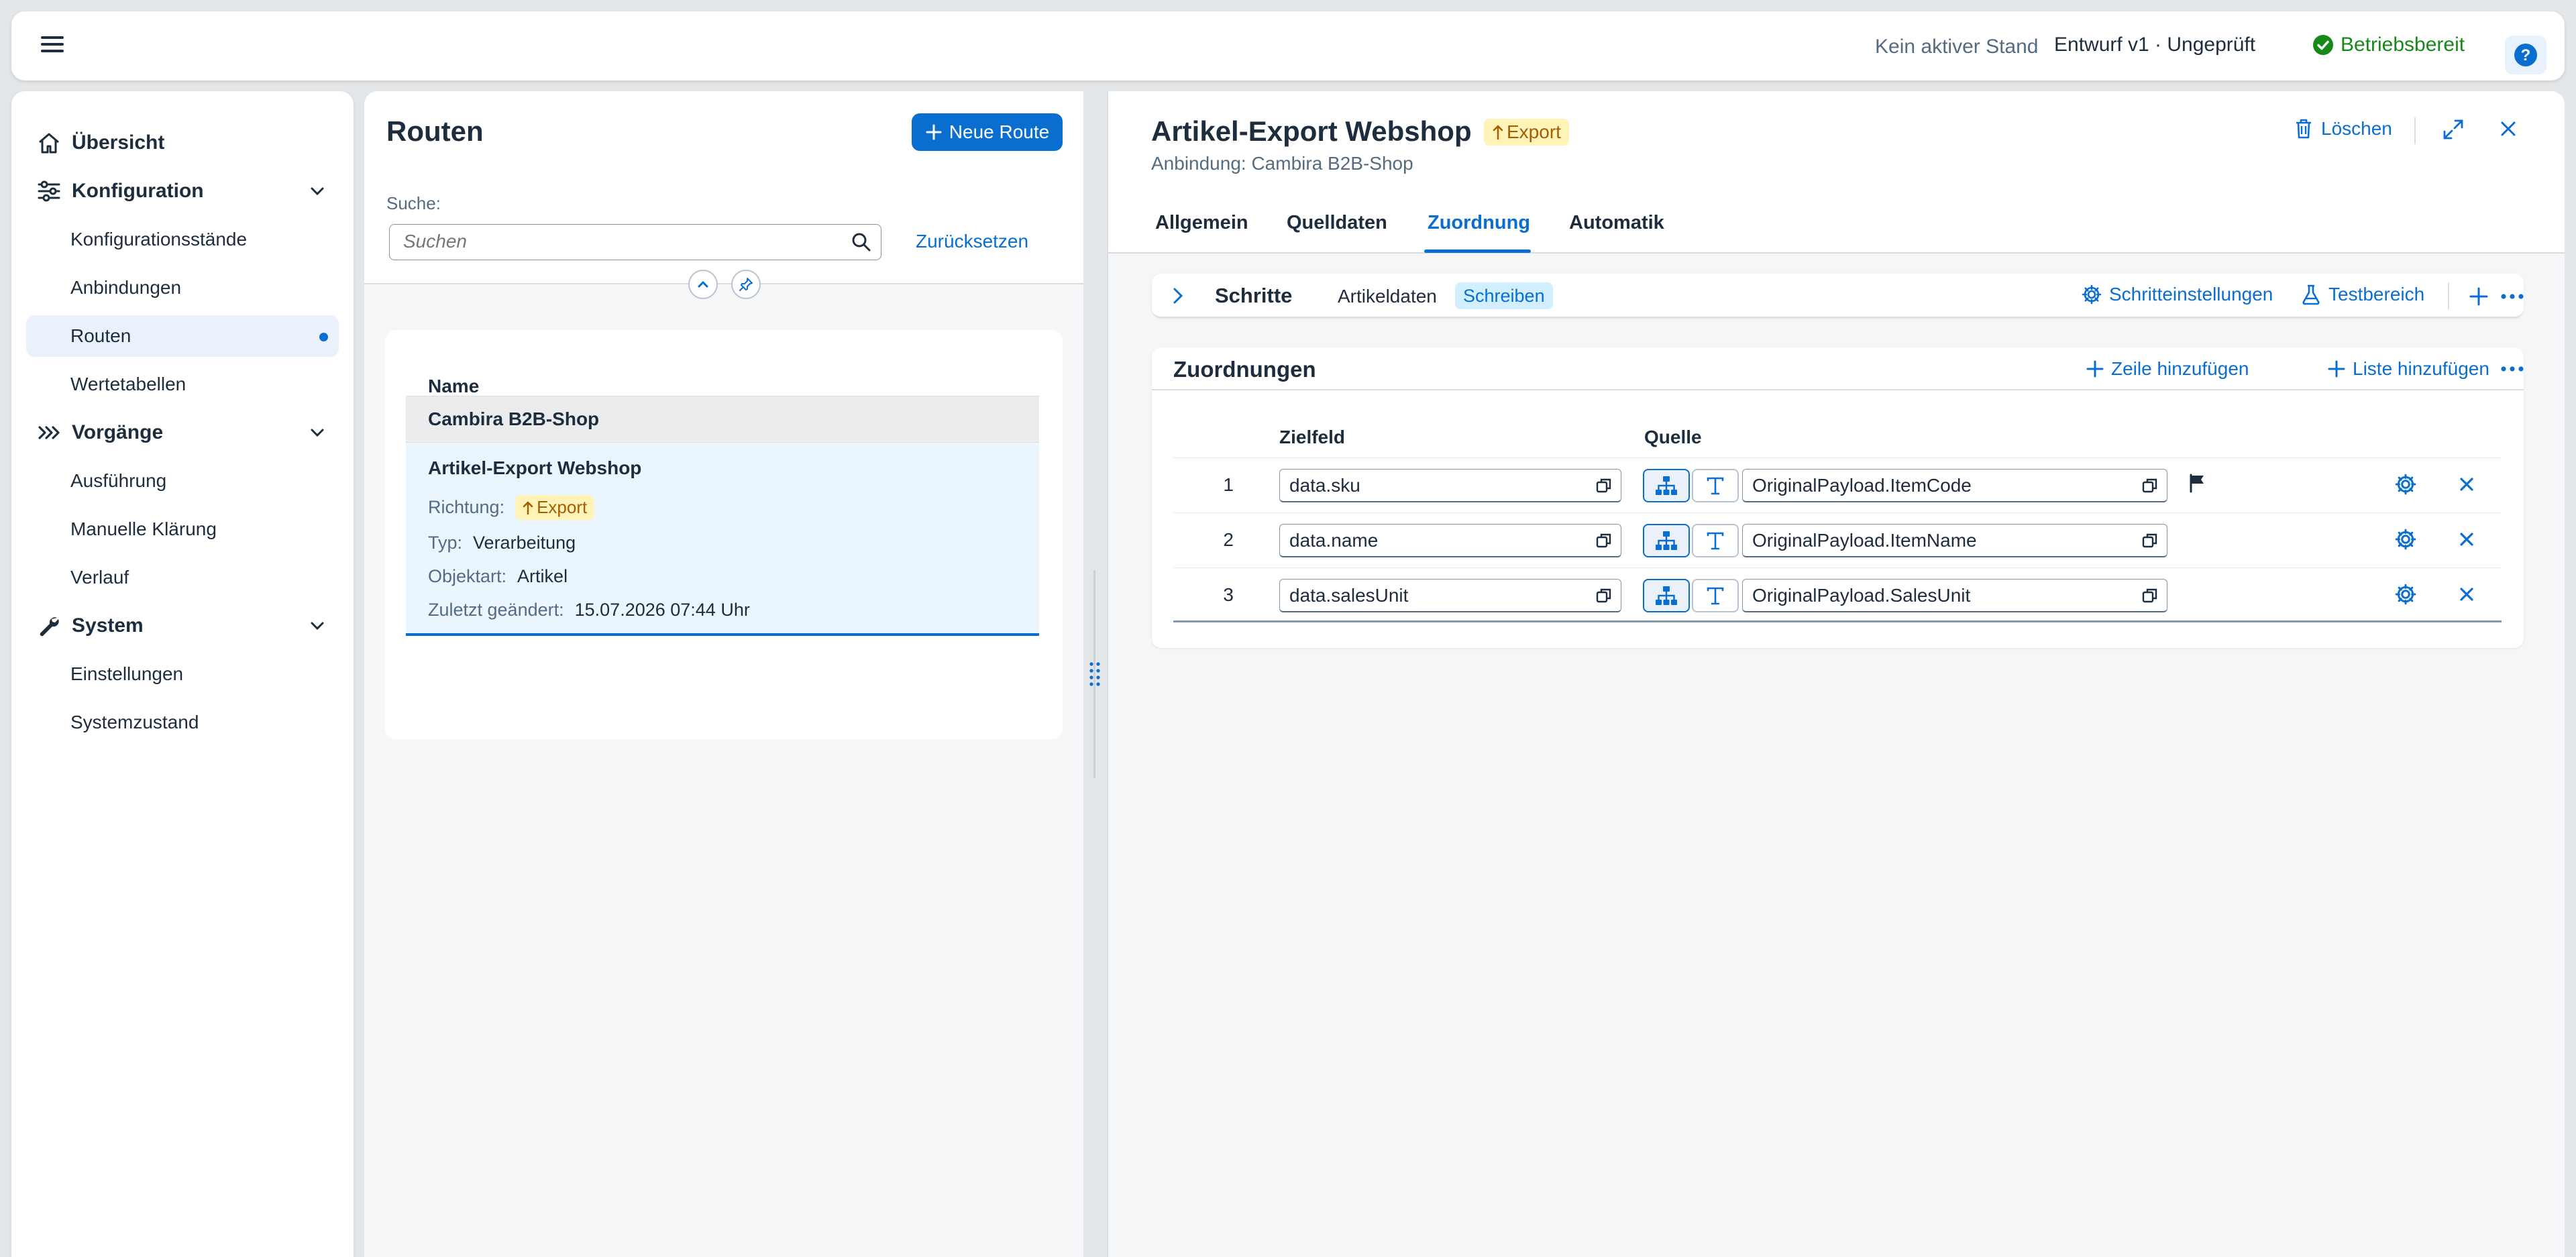 Image resolution: width=2576 pixels, height=1257 pixels. Describe the element at coordinates (1244, 370) in the screenshot. I see `mappings-title: Zuordnungen` at that location.